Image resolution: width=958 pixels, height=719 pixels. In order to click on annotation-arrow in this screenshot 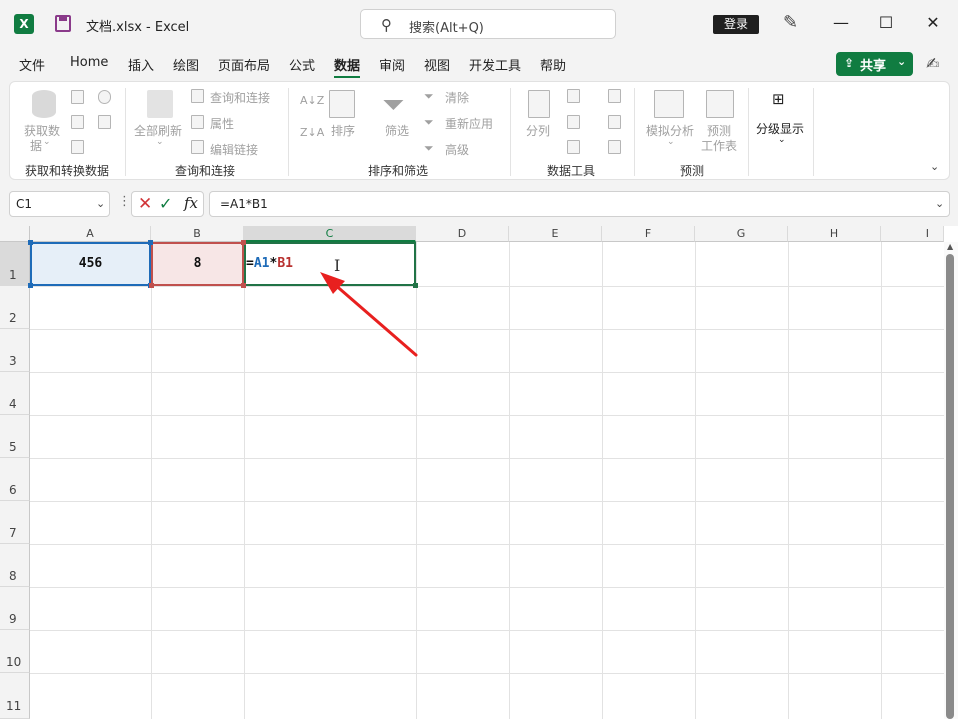, I will do `click(369, 314)`.